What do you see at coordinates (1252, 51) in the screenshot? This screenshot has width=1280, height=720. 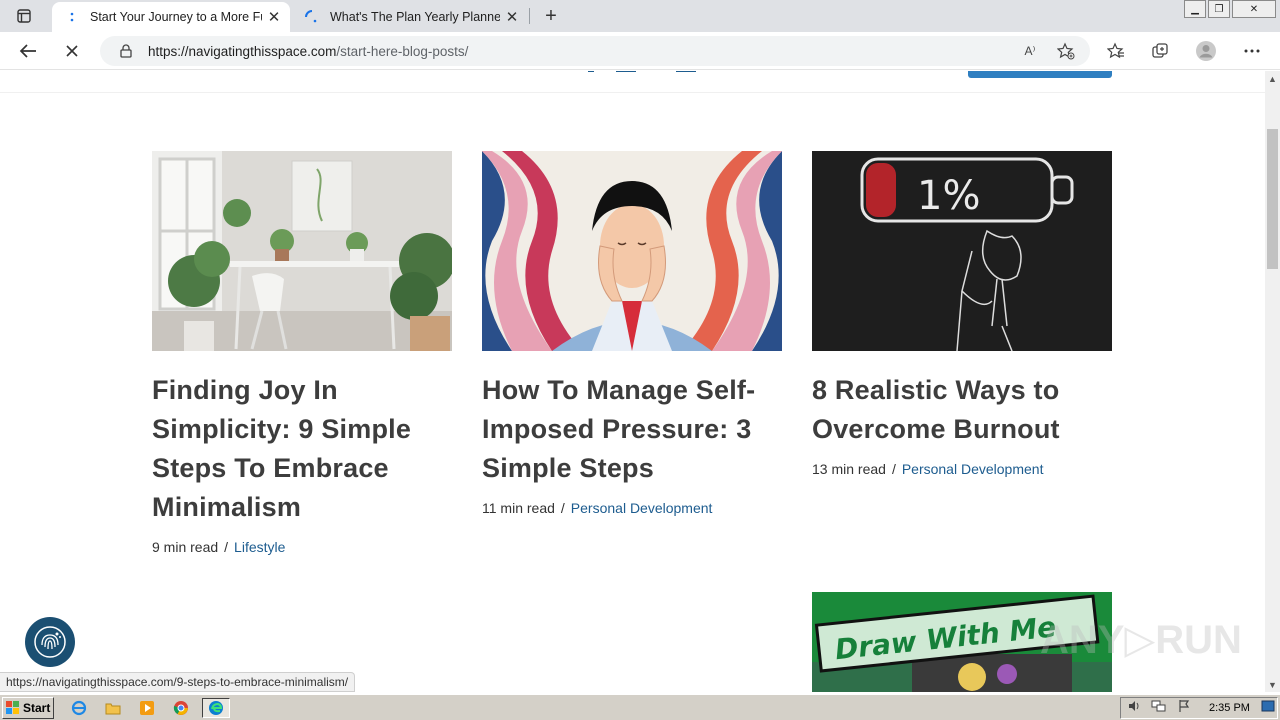 I see `more-menu-icon` at bounding box center [1252, 51].